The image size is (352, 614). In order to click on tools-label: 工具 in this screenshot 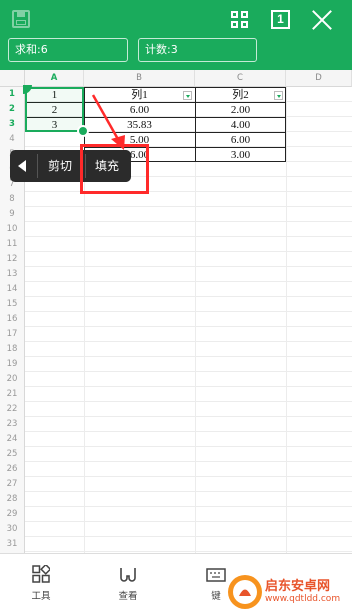, I will do `click(41, 596)`.